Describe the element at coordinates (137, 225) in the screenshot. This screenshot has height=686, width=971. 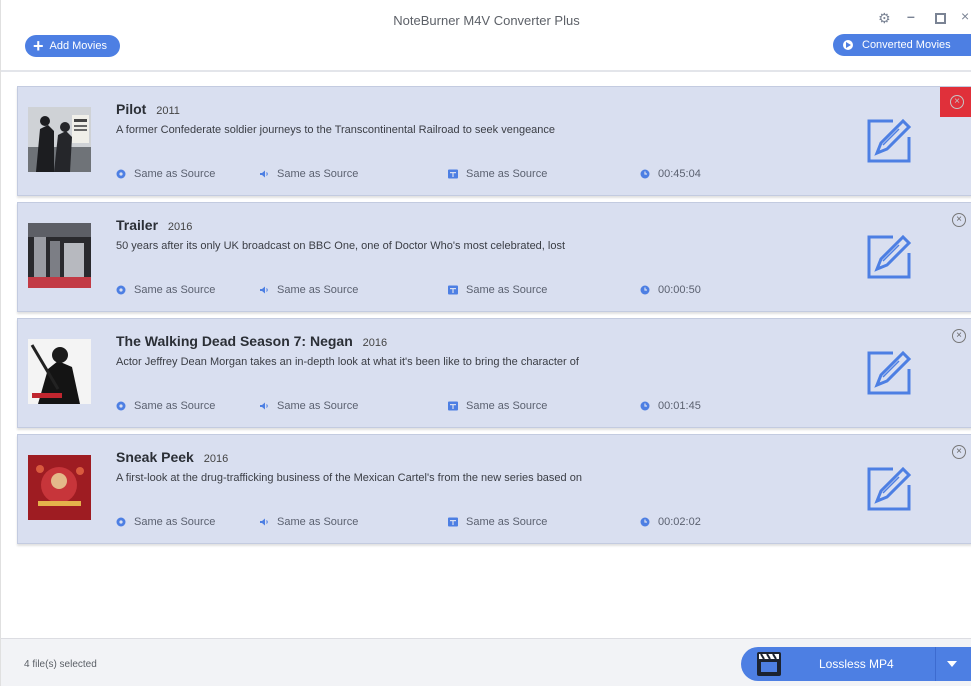
I see `movie-title: Trailer` at that location.